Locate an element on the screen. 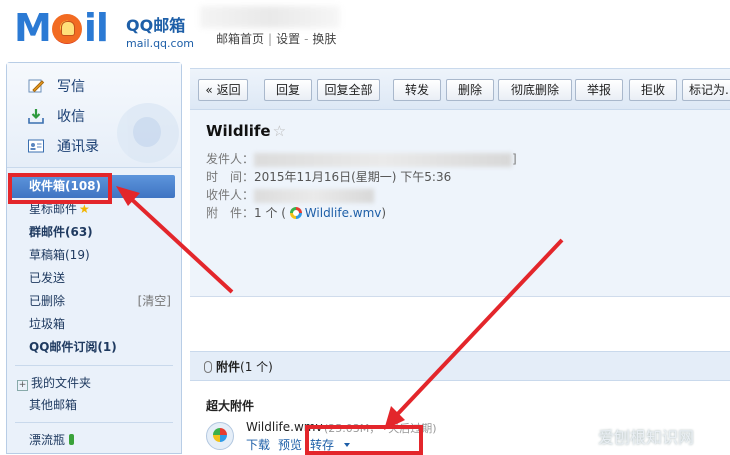  highlight-box-save-to is located at coordinates (364, 440).